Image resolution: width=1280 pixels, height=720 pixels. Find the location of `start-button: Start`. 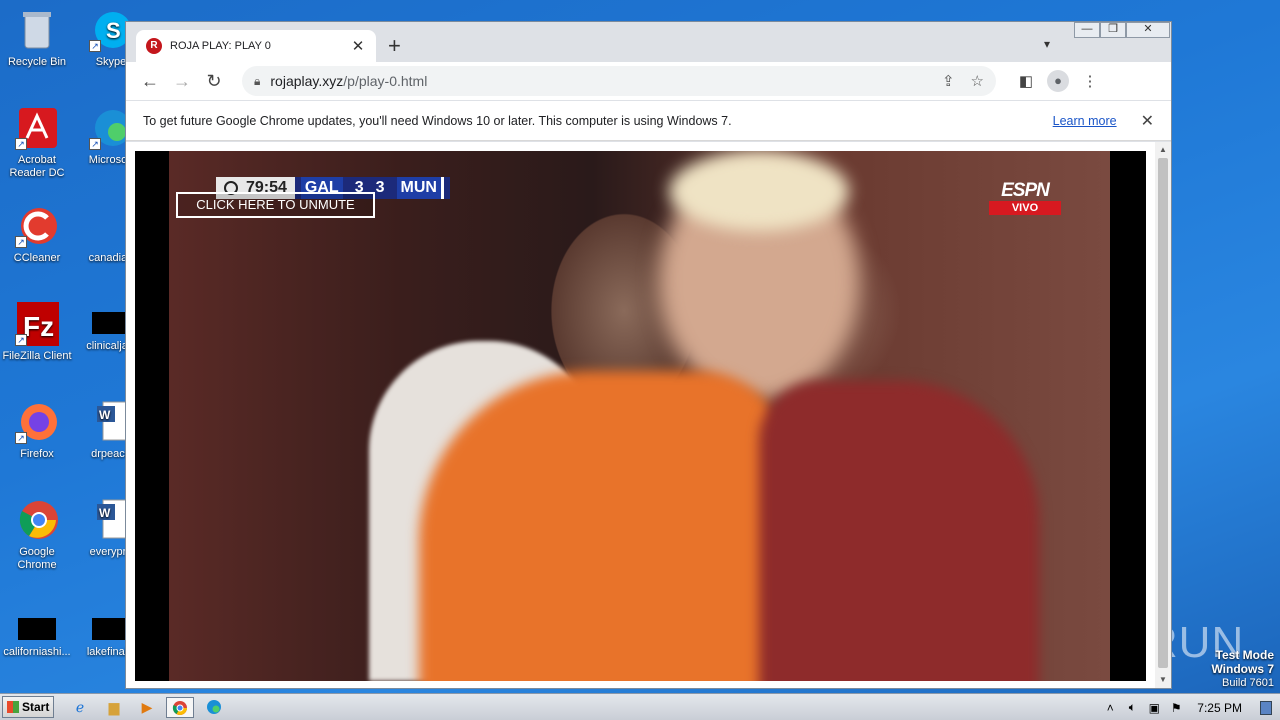

start-button: Start is located at coordinates (28, 707).